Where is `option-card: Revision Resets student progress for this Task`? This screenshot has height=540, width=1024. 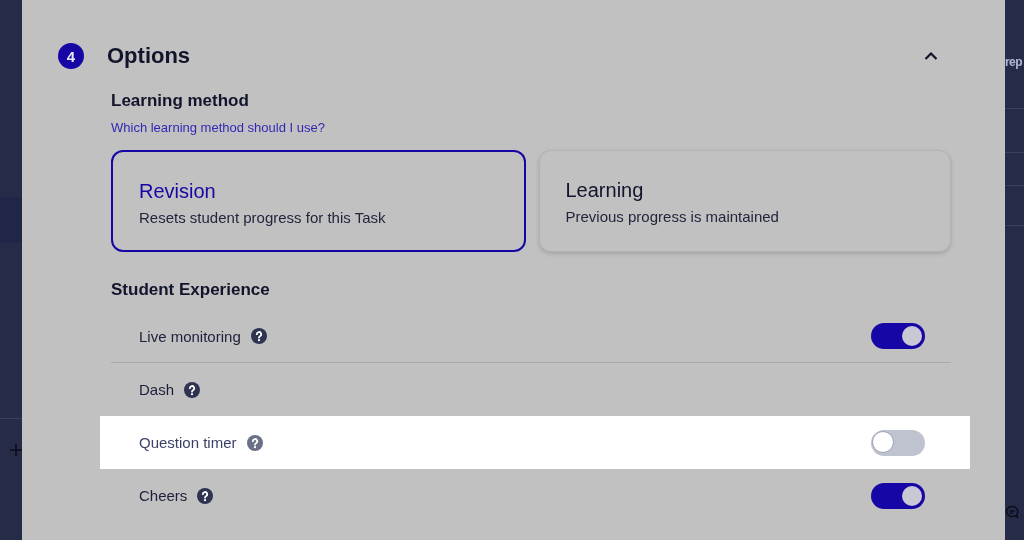
option-card: Revision Resets student progress for this Task is located at coordinates (318, 201).